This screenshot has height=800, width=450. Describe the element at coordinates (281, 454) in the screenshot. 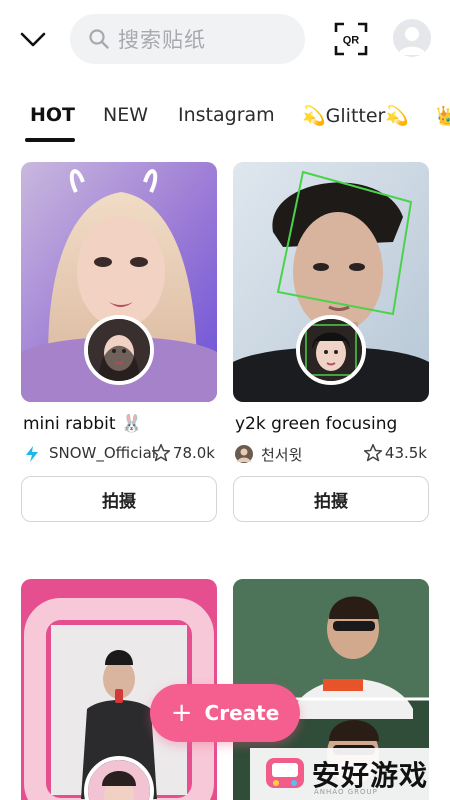

I see `author-name: 천서윗` at that location.